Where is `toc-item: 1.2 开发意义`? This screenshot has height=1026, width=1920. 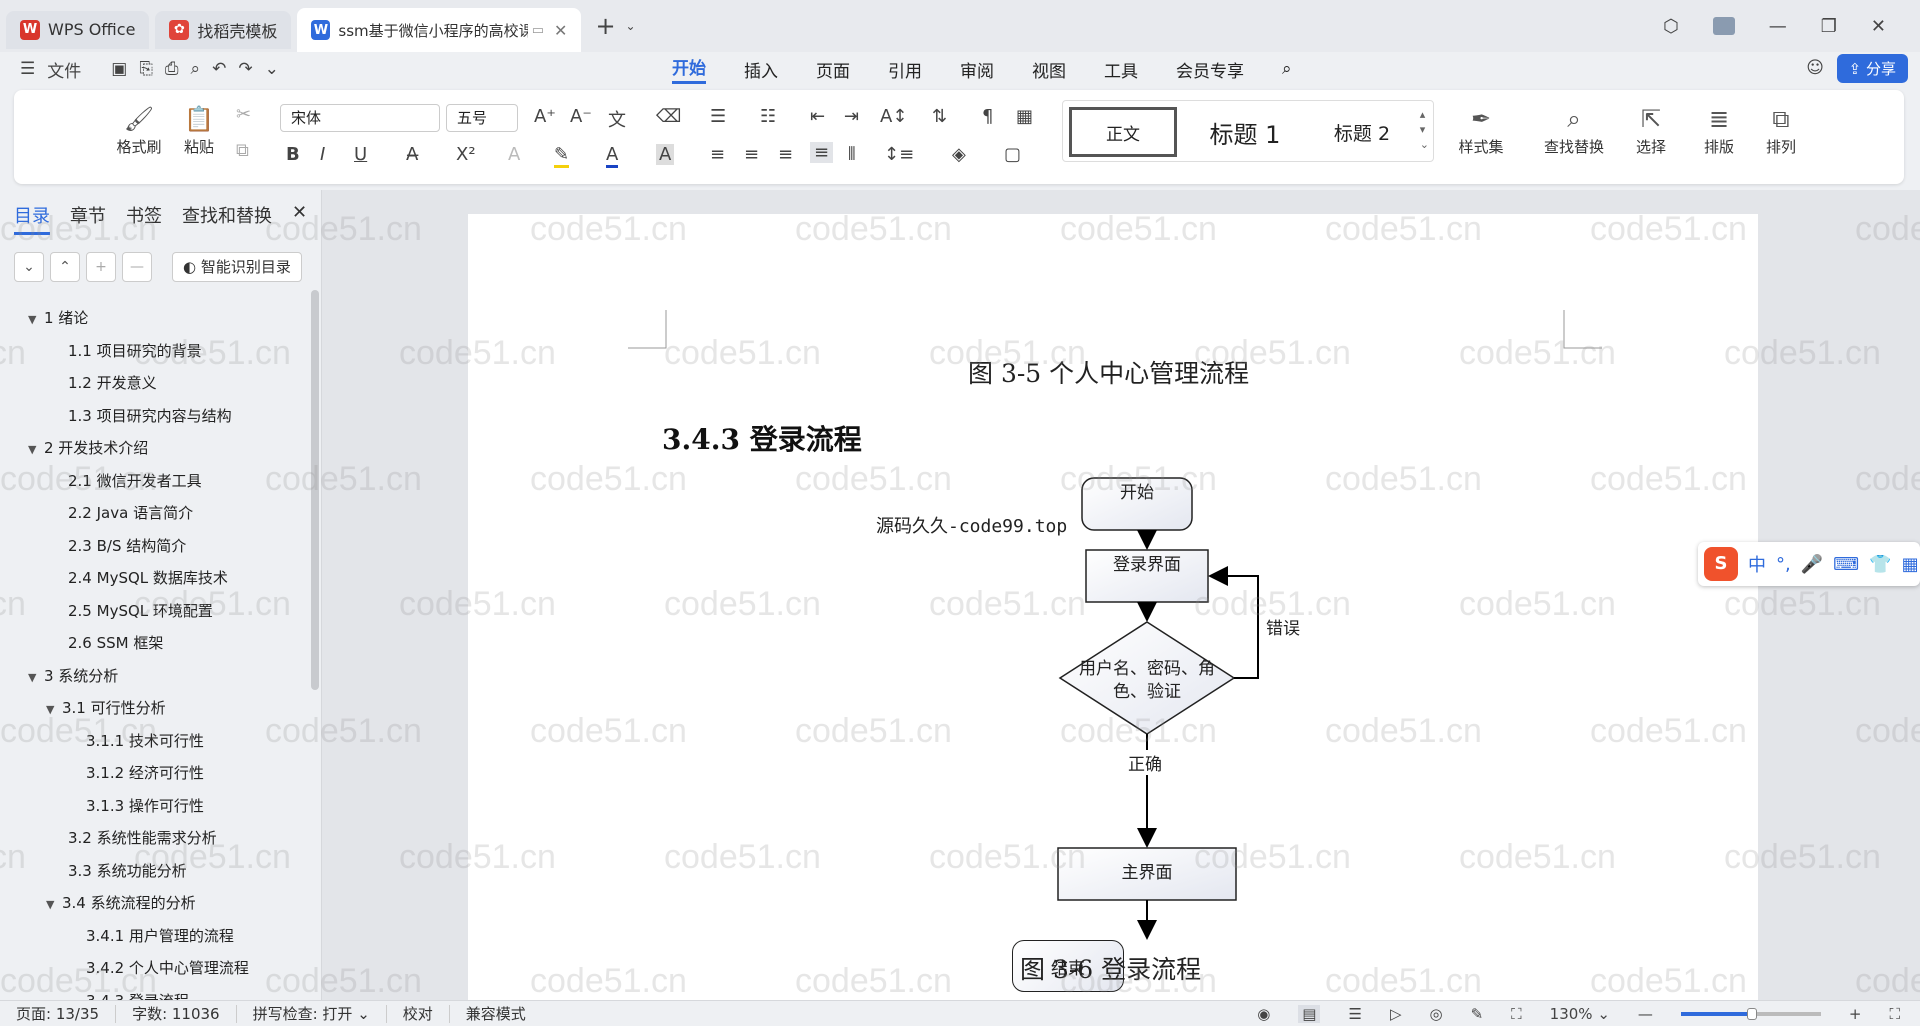 toc-item: 1.2 开发意义 is located at coordinates (155, 383).